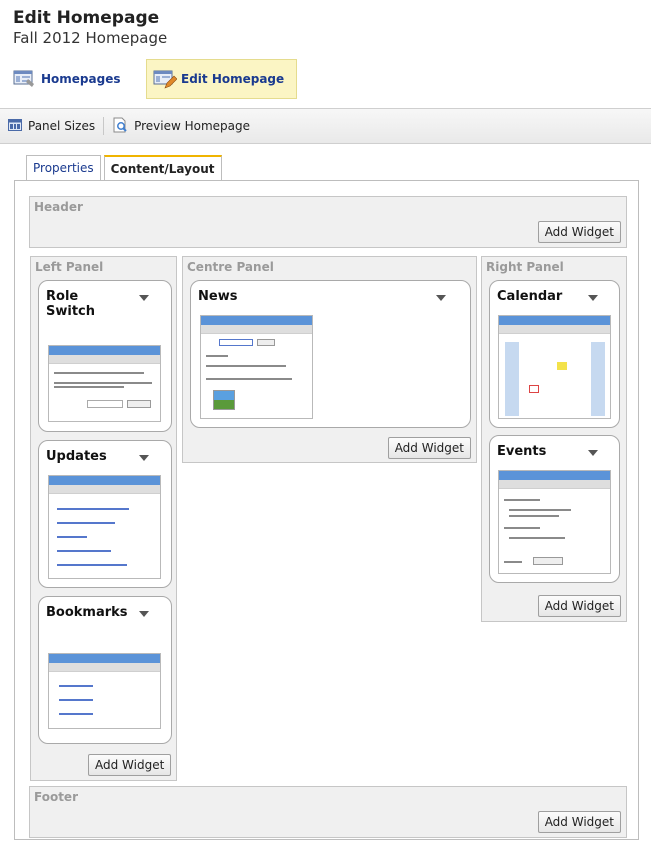  Describe the element at coordinates (81, 79) in the screenshot. I see `breadcrumb-label: Homepages` at that location.